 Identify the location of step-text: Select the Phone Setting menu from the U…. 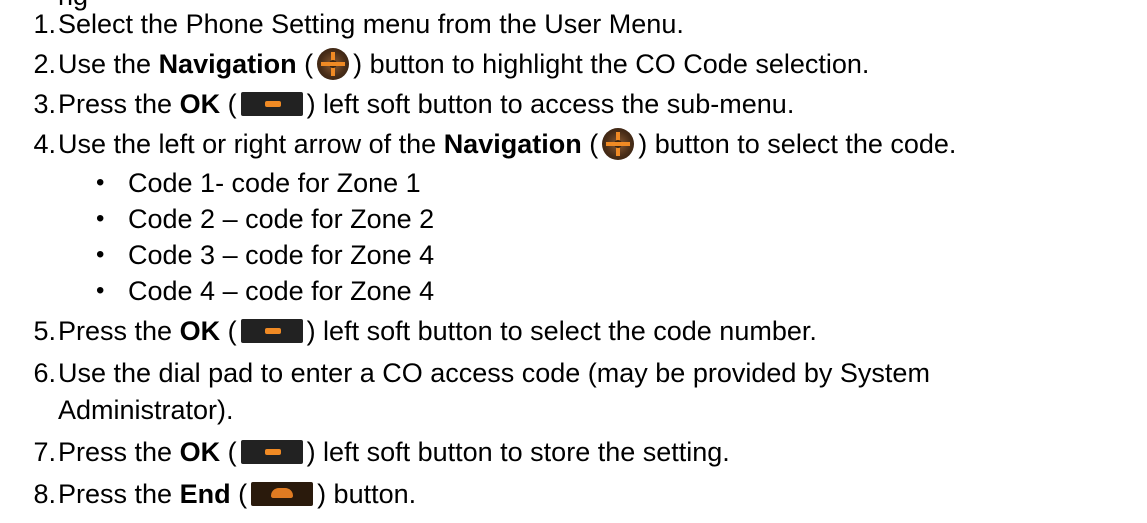
(371, 24).